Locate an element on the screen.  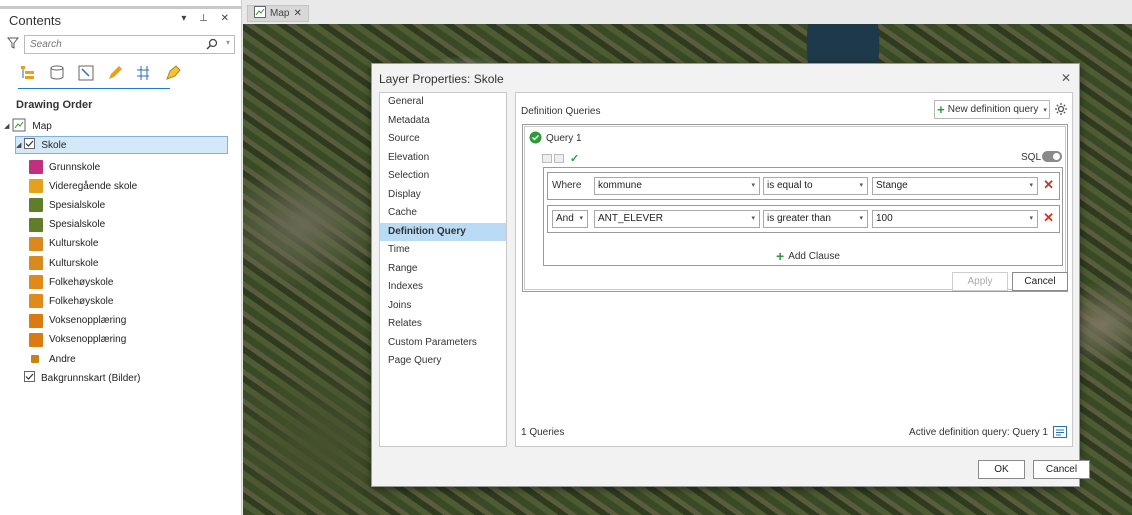
query-mode-buttons: ✓ is located at coordinates (560, 158).